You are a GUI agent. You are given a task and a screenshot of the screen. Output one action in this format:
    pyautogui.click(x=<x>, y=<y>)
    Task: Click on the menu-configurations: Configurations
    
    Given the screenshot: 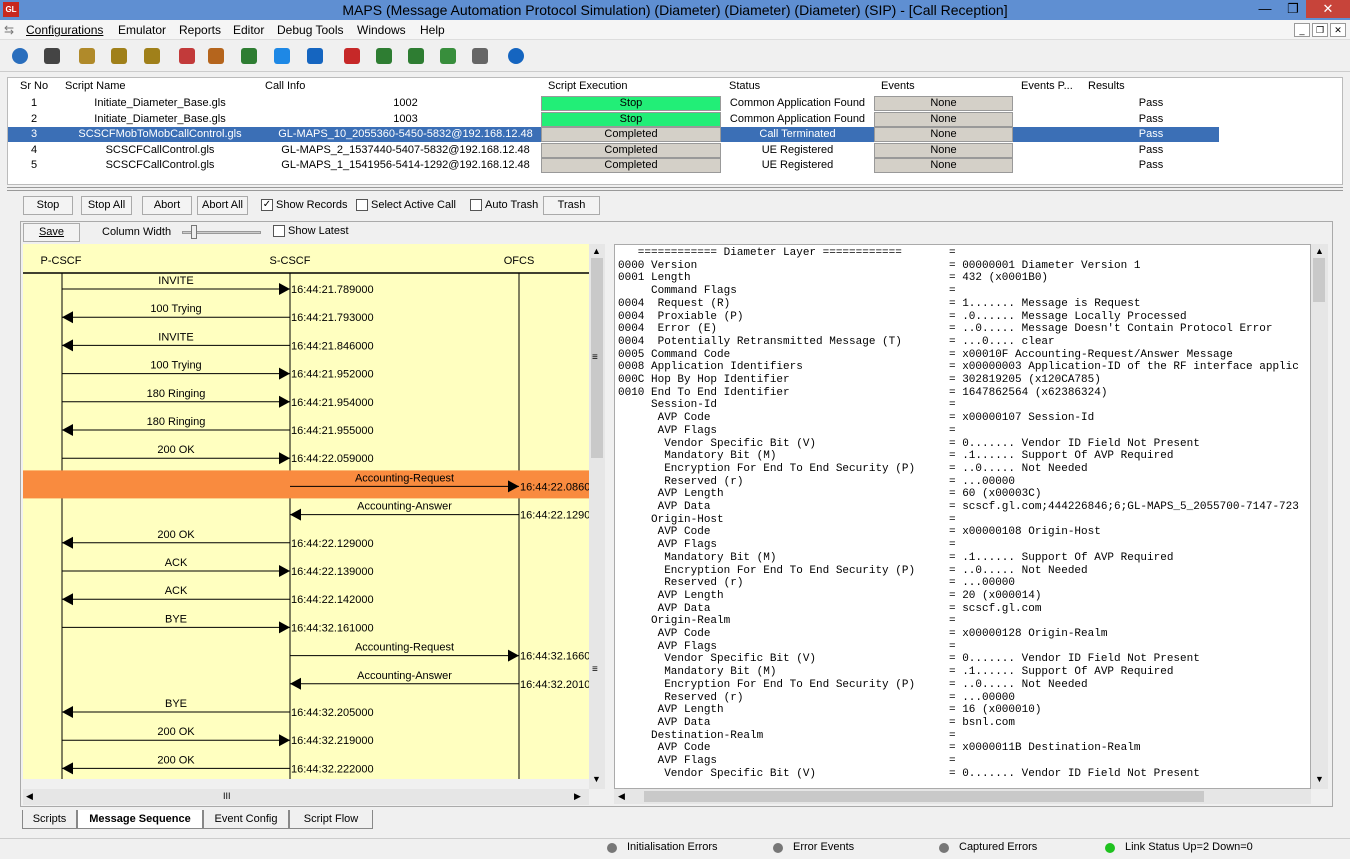 What is the action you would take?
    pyautogui.click(x=64, y=30)
    